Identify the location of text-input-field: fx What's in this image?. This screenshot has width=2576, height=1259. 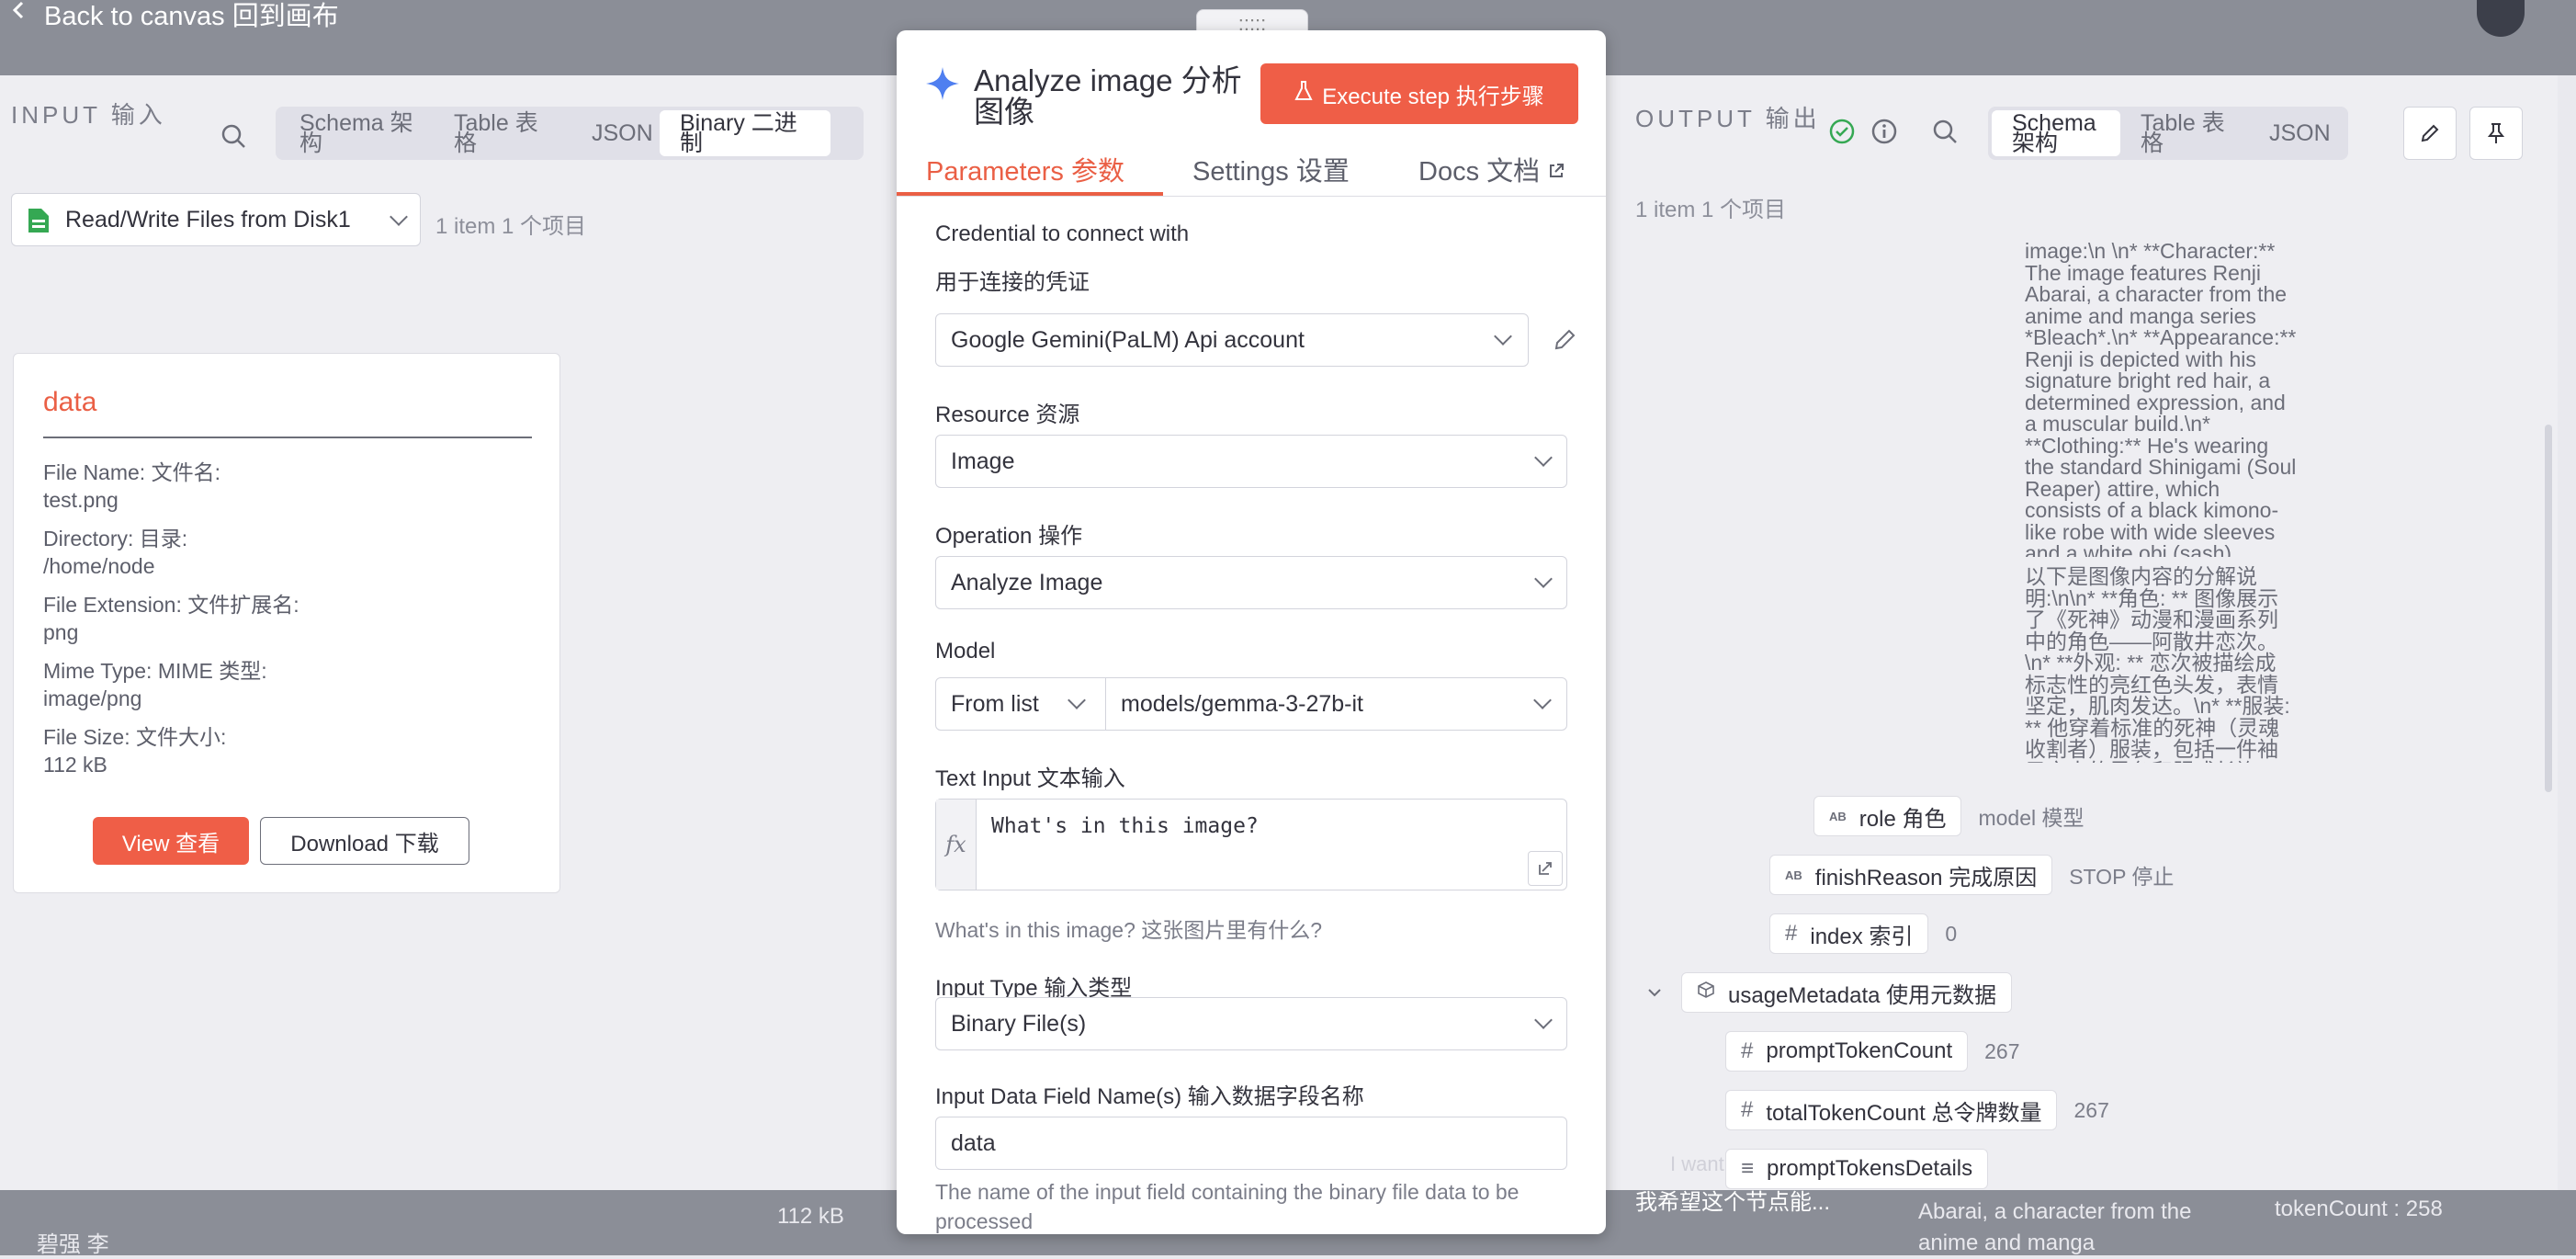
(1251, 844).